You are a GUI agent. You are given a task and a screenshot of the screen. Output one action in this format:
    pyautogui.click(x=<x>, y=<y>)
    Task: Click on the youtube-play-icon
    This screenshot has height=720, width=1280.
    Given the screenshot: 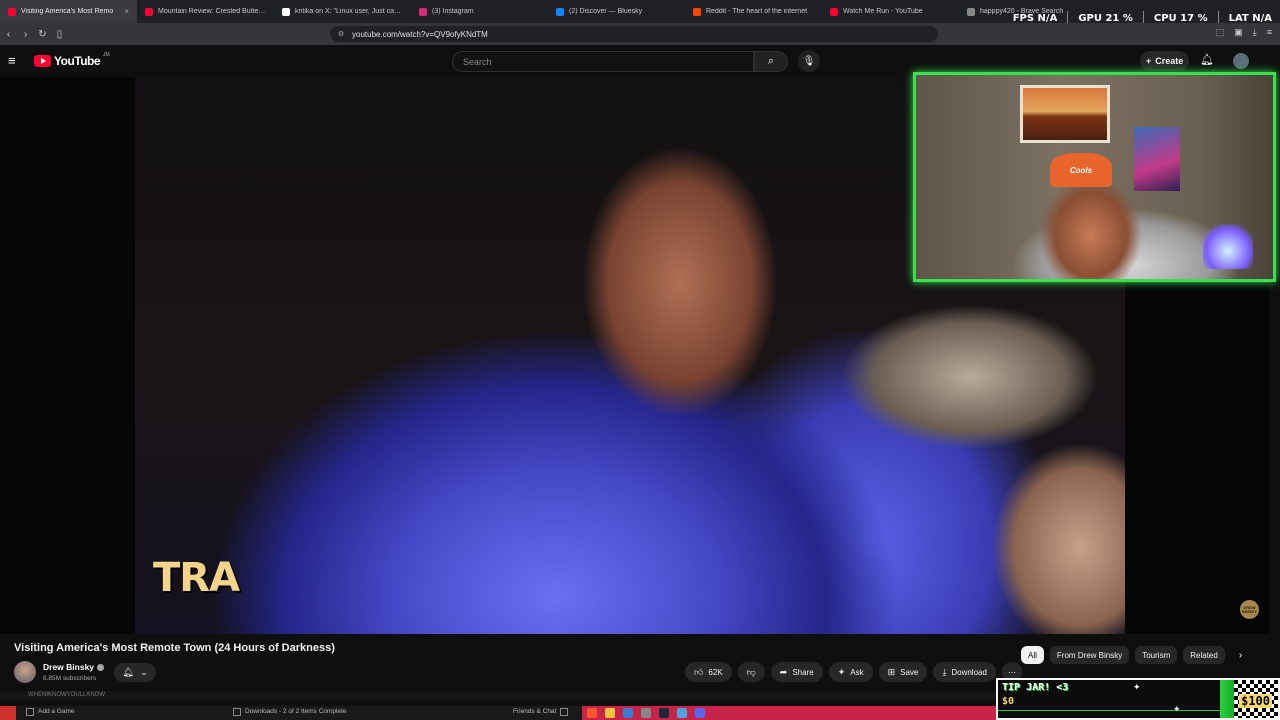 What is the action you would take?
    pyautogui.click(x=42, y=61)
    